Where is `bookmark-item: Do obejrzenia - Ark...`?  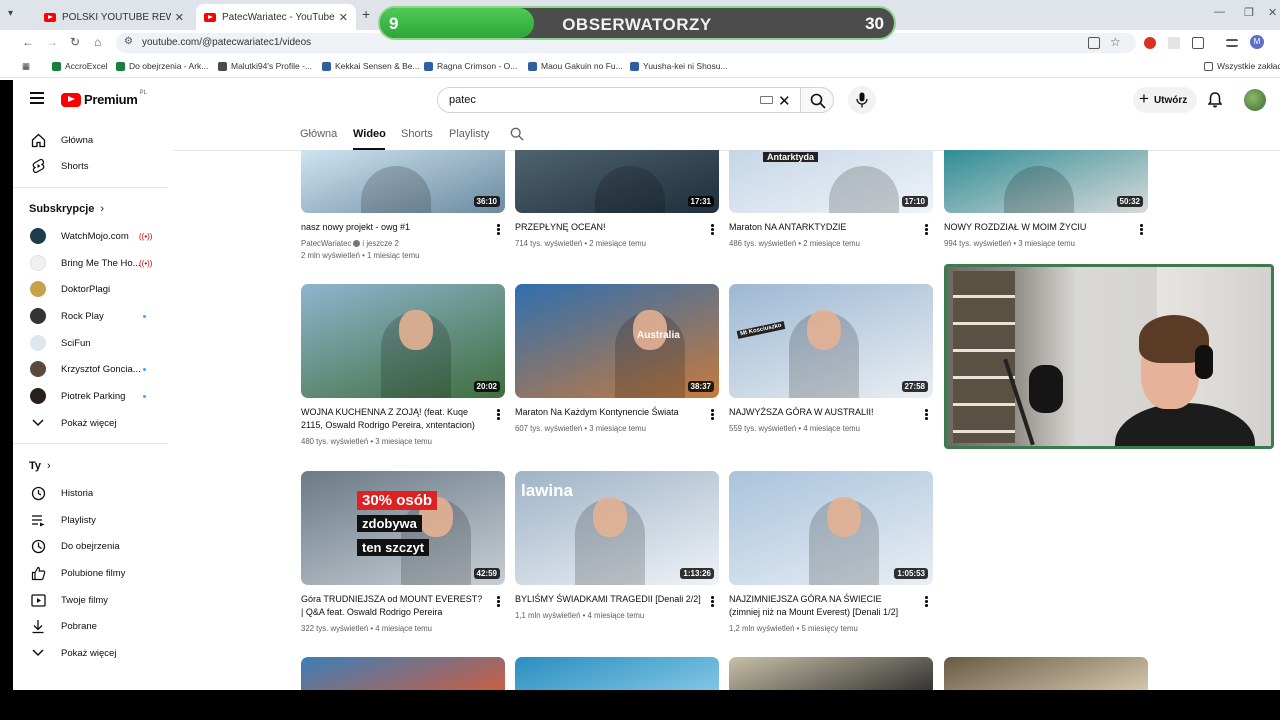
bookmark-item: Do obejrzenia - Ark... is located at coordinates (162, 66).